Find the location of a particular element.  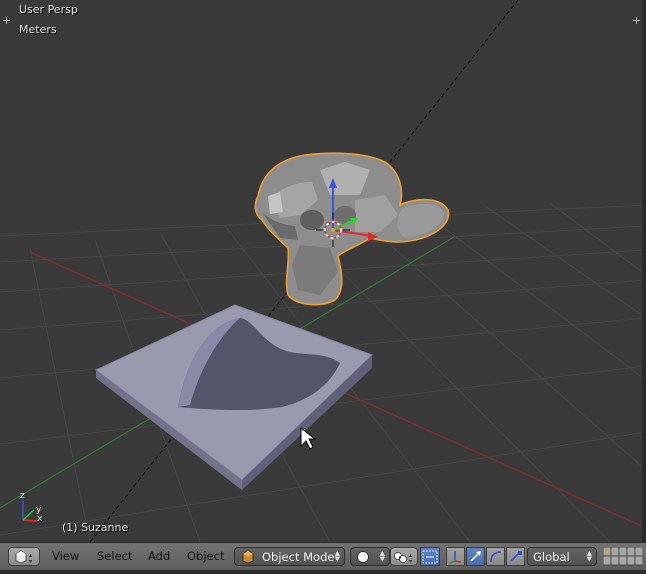

object-mode-cube-icon is located at coordinates (248, 556).